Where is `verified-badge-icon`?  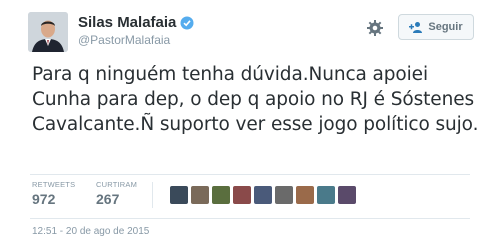 verified-badge-icon is located at coordinates (187, 22).